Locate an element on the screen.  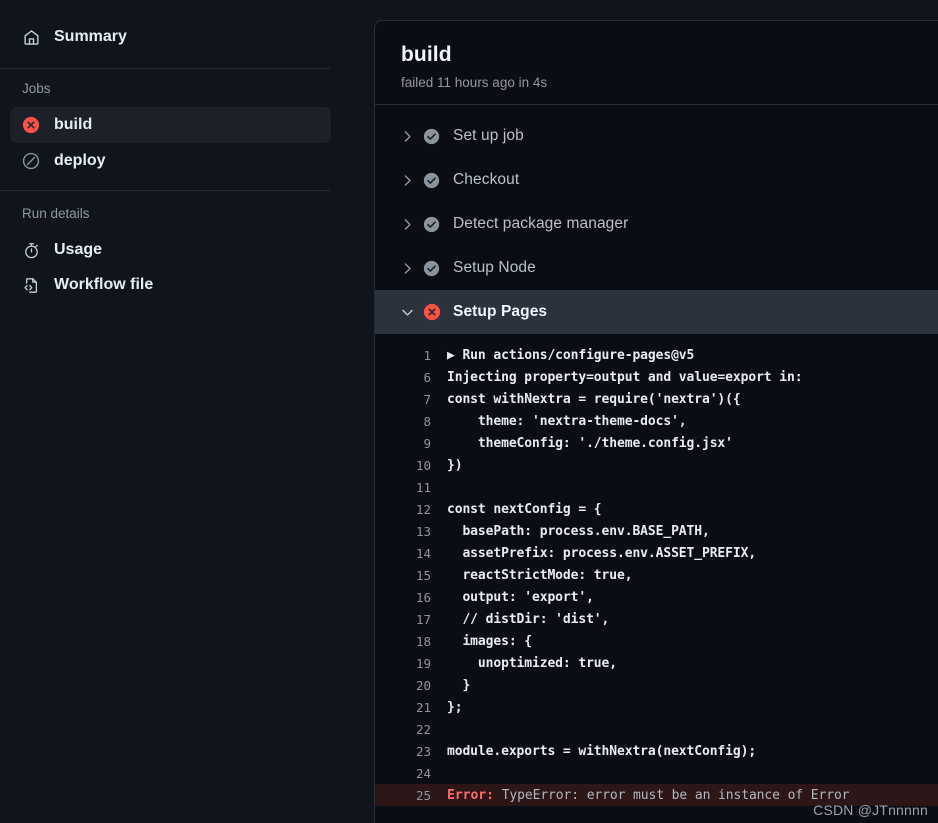
log-line: 15 reactStrictMode: true, is located at coordinates (656, 575).